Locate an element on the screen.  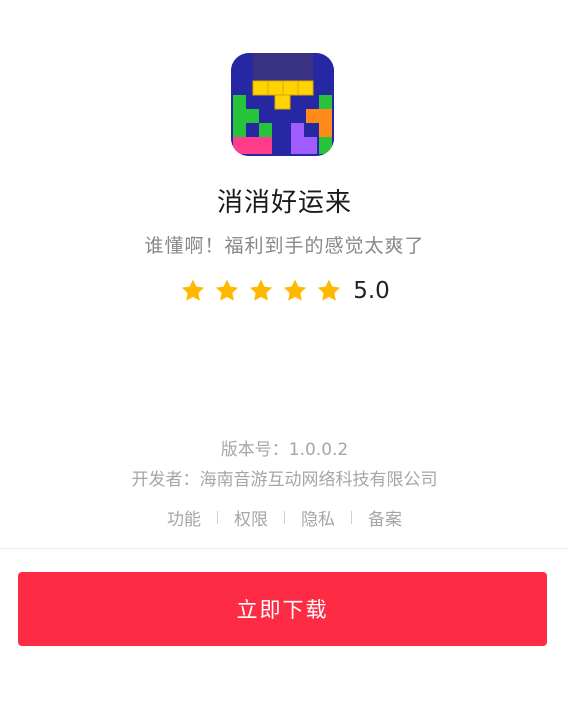
download-button: 立即下载 is located at coordinates (282, 609).